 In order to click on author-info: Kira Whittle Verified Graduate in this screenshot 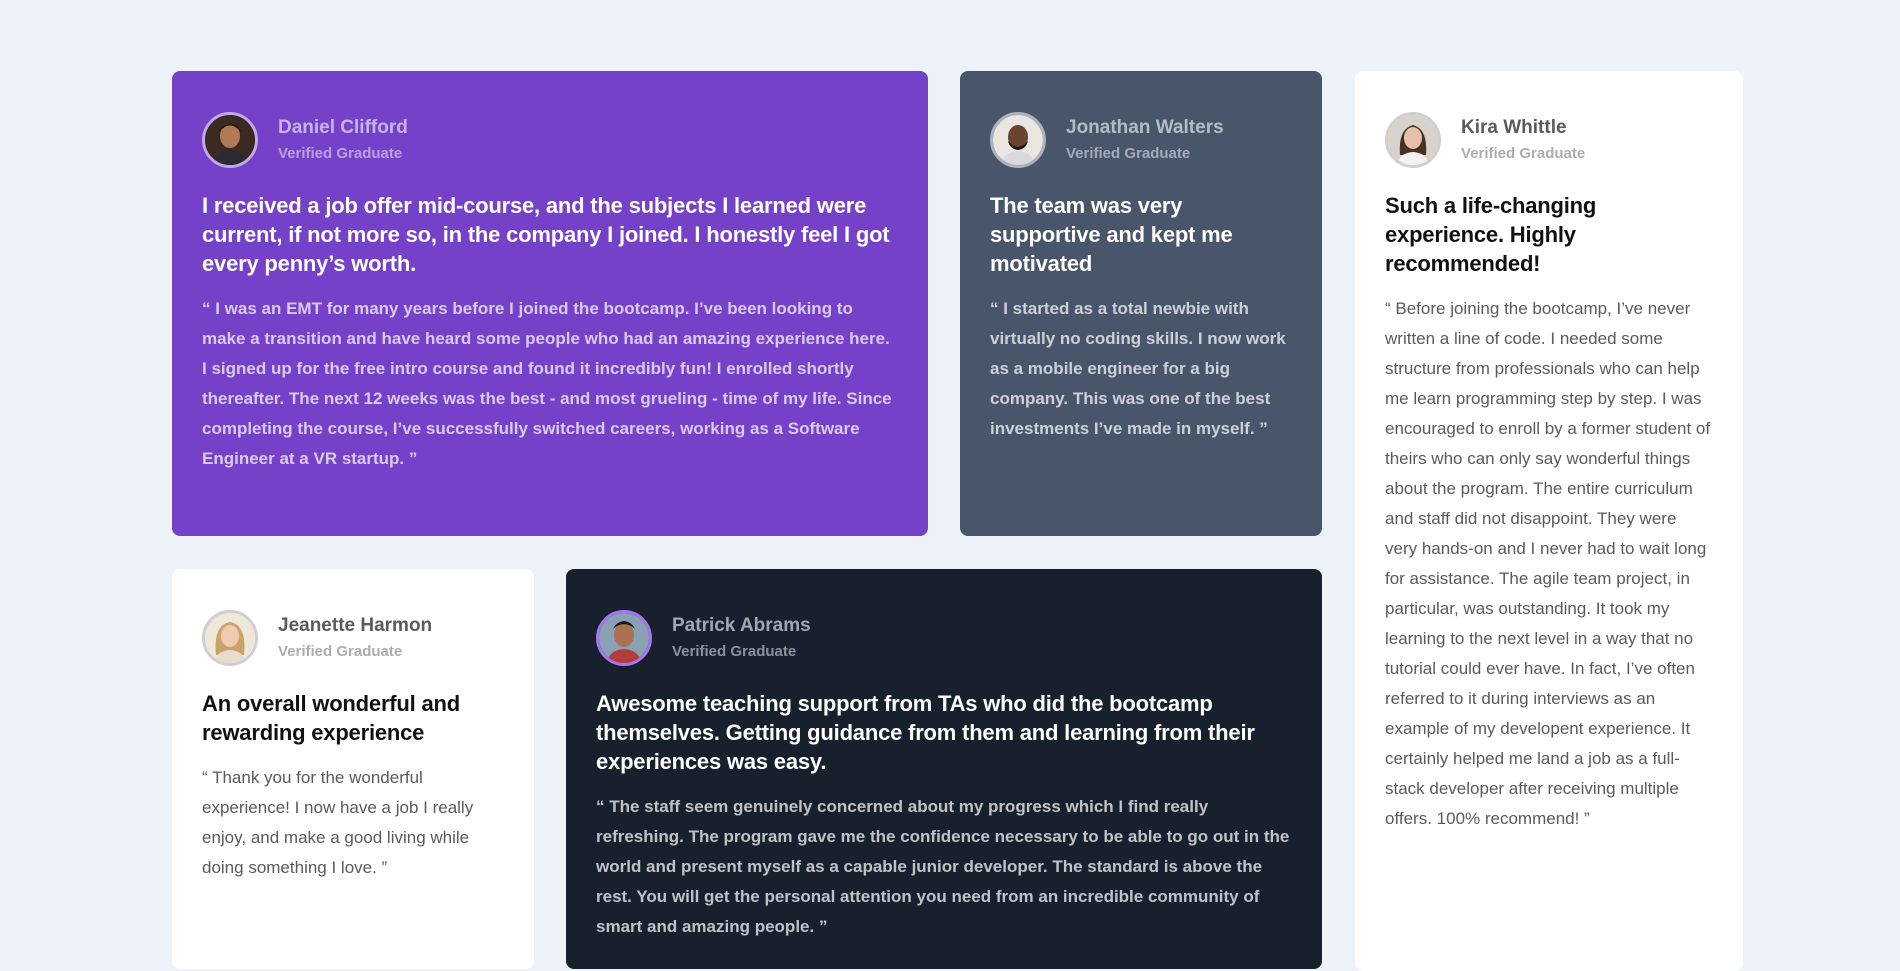, I will do `click(1523, 140)`.